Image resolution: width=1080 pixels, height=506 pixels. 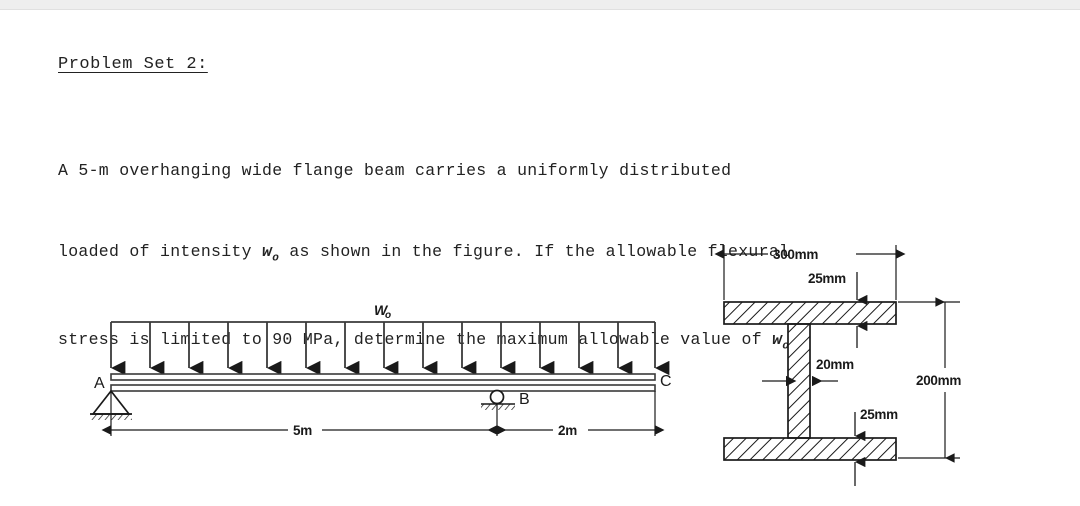 I want to click on dimension-label-bottom-flange-25mm: 25mm, so click(x=879, y=414).